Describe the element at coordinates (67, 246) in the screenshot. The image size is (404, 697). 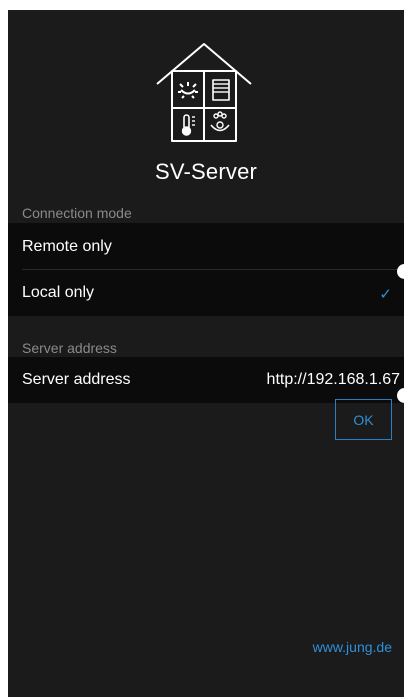
I see `option-remote-only-label: Remote only` at that location.